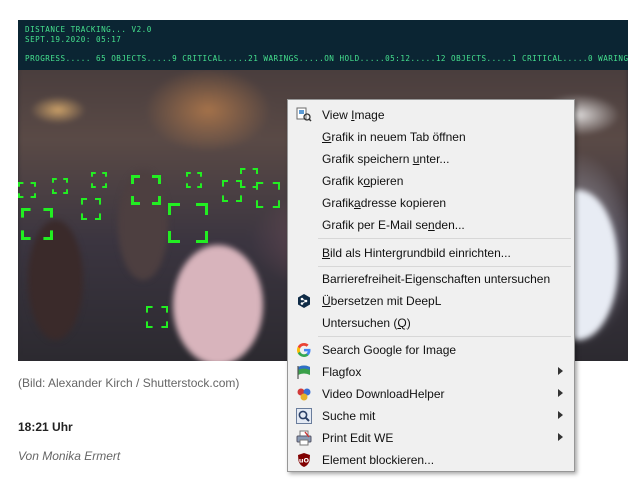 This screenshot has height=486, width=643. I want to click on hud-date: SEPT.19.2020: 05:17, so click(73, 39).